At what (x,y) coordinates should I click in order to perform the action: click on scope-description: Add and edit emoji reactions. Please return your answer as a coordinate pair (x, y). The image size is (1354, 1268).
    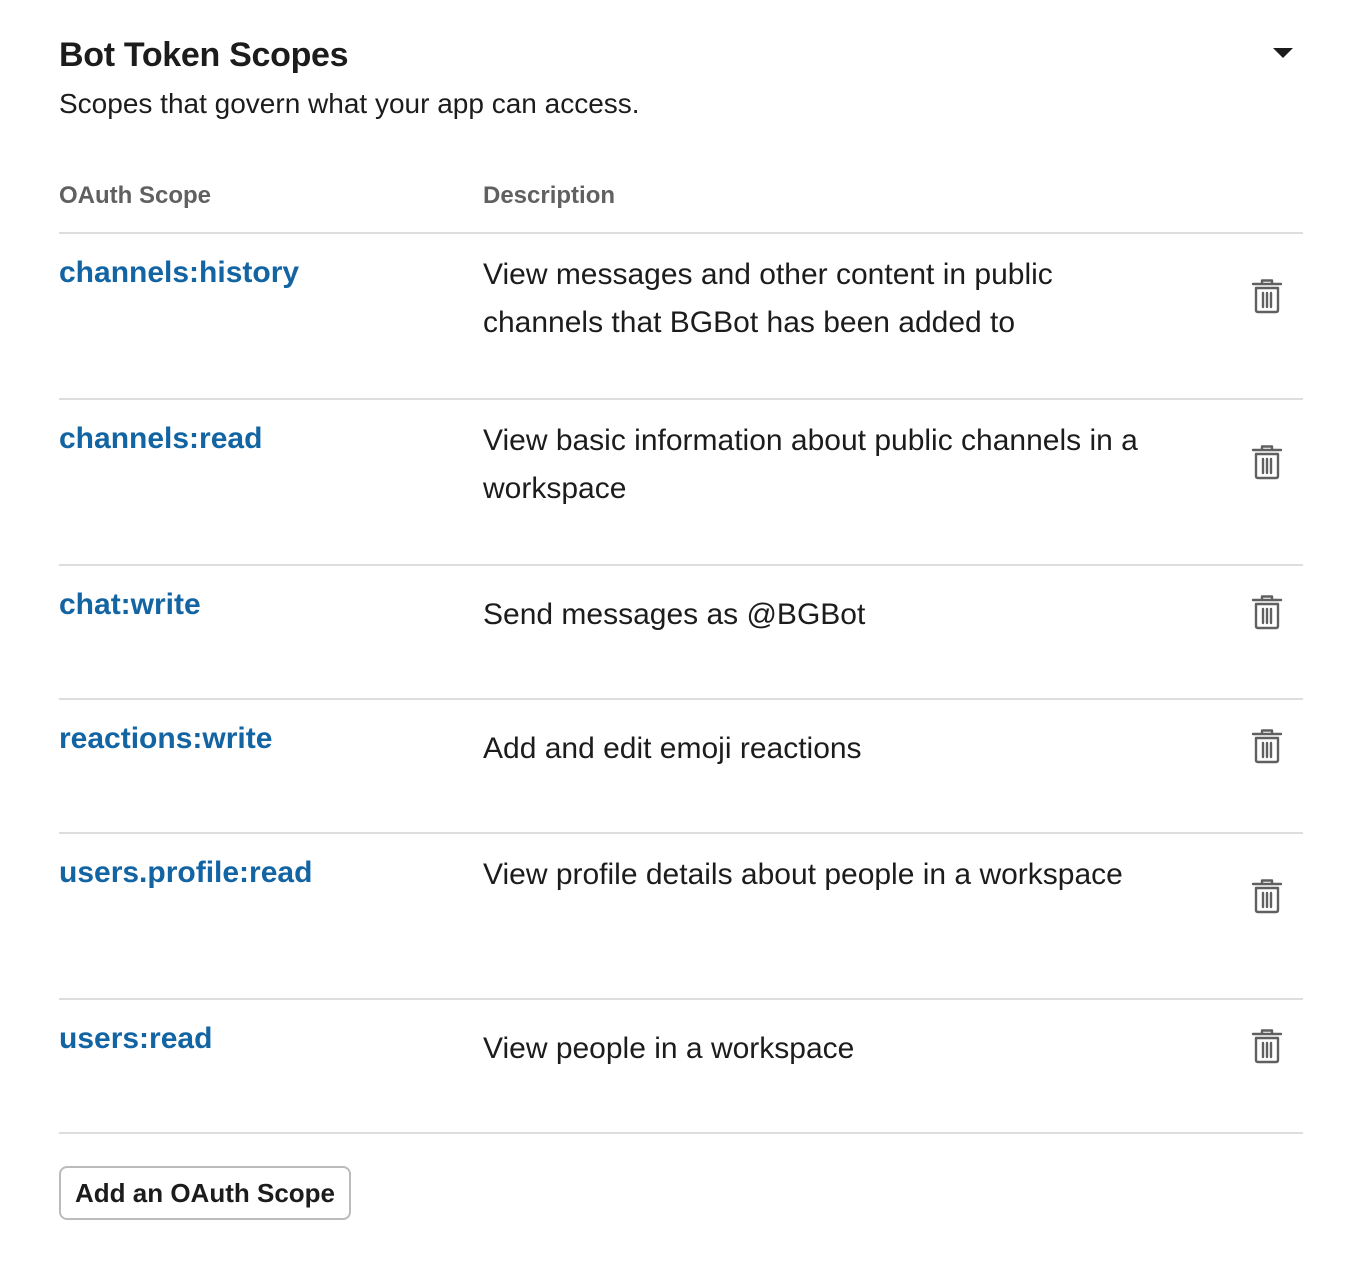
    Looking at the image, I should click on (672, 748).